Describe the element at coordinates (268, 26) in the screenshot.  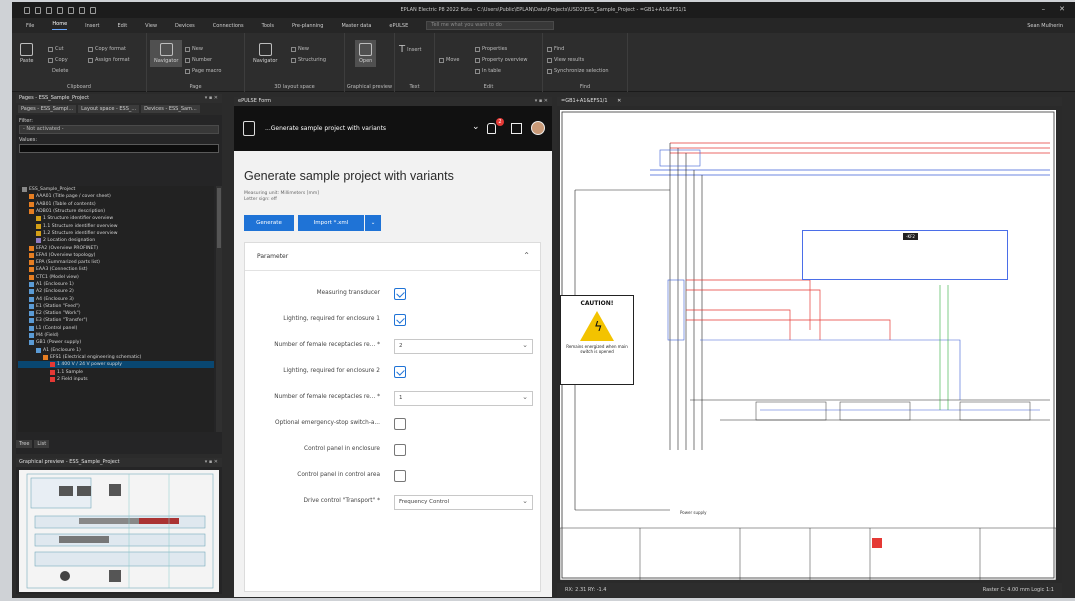
I see `menu-tools: Tools` at that location.